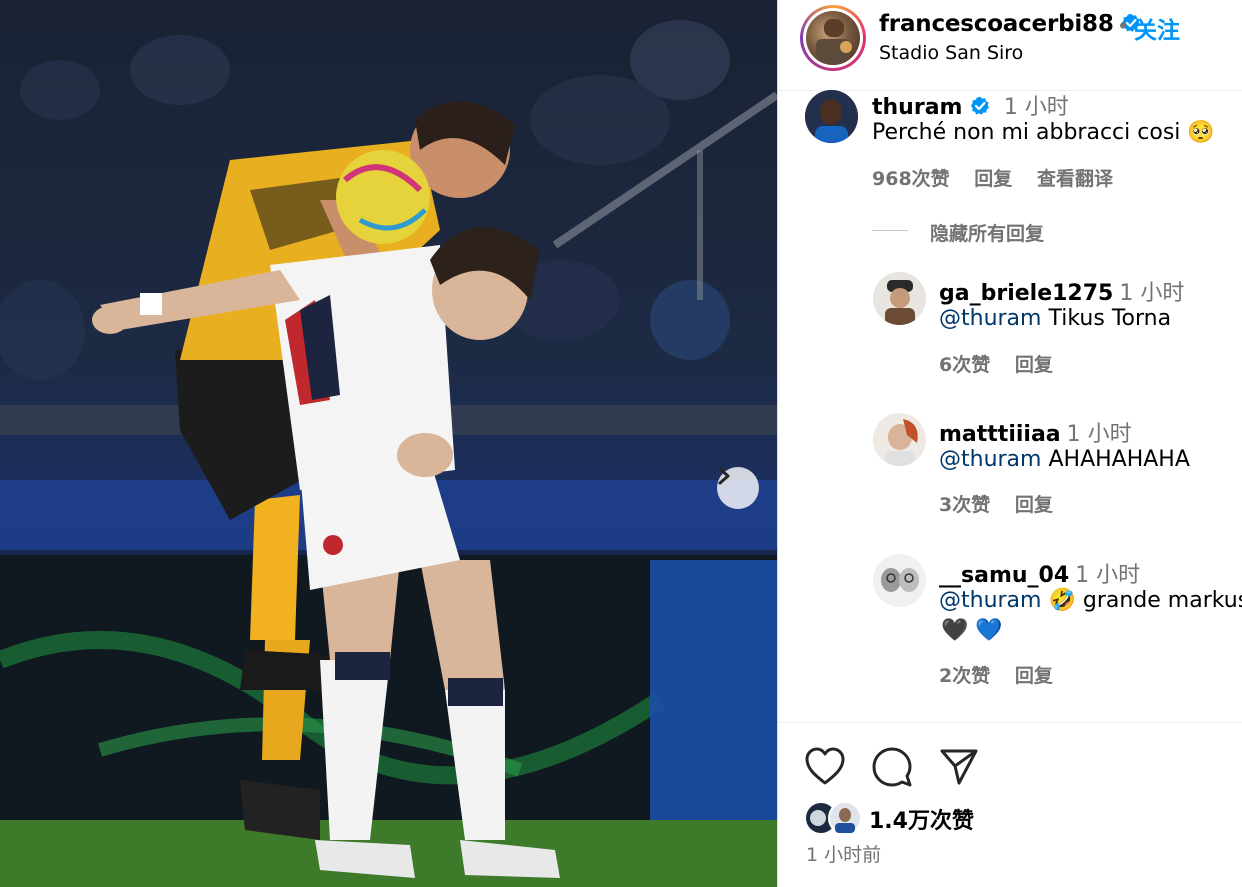  I want to click on reply-likes: 6次赞, so click(964, 365).